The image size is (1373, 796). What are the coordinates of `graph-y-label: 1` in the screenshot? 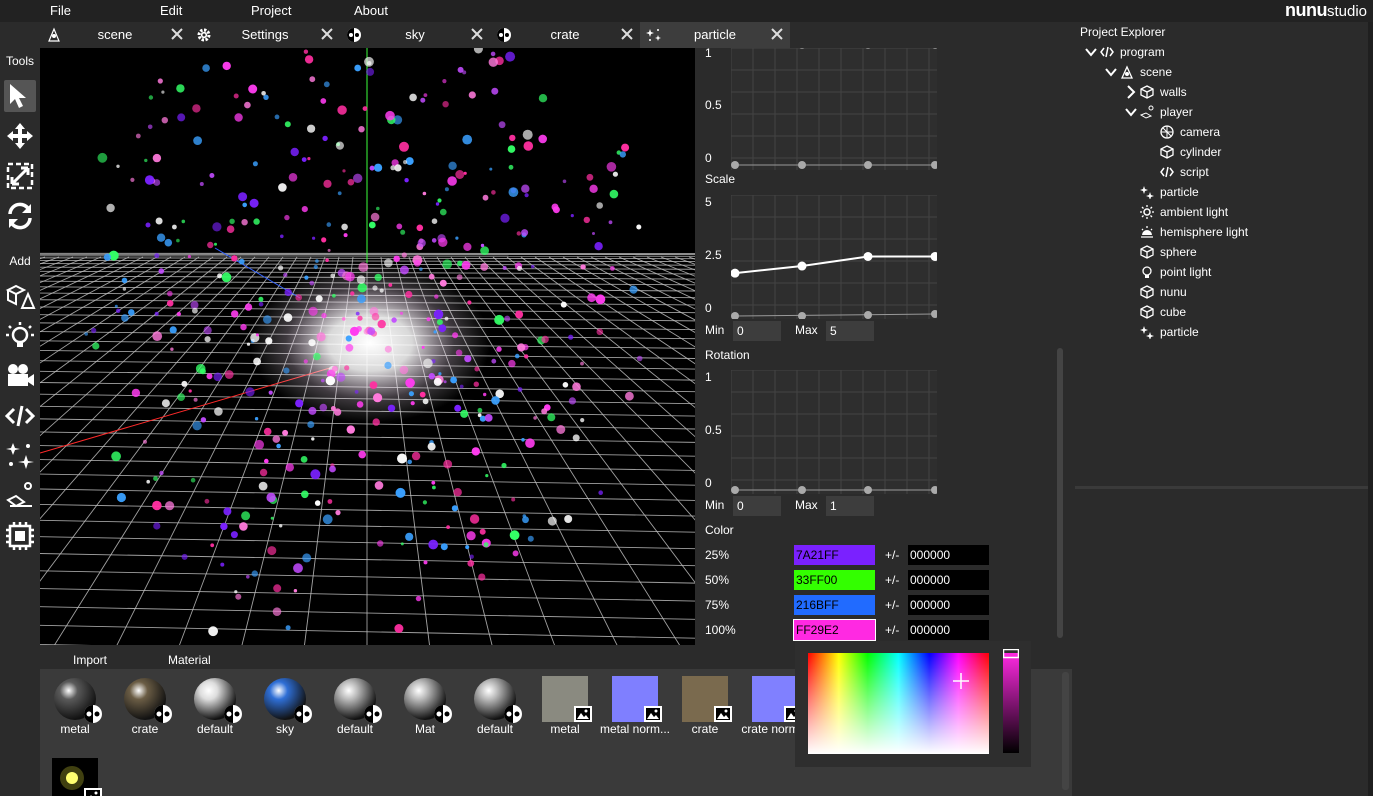 It's located at (708, 54).